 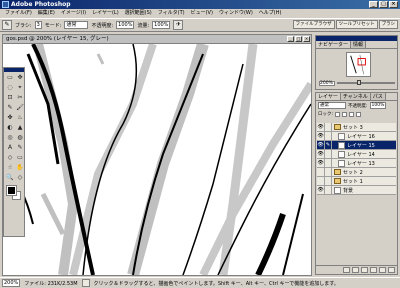 I want to click on foreground-color-swatch, so click(x=11, y=190).